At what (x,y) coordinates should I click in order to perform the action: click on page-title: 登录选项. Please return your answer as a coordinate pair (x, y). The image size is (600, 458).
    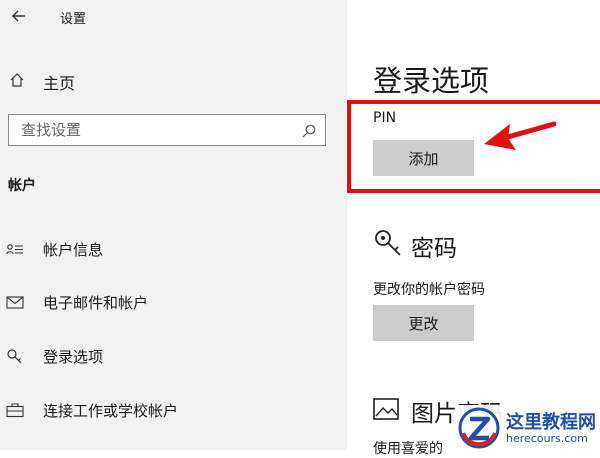
    Looking at the image, I should click on (431, 81).